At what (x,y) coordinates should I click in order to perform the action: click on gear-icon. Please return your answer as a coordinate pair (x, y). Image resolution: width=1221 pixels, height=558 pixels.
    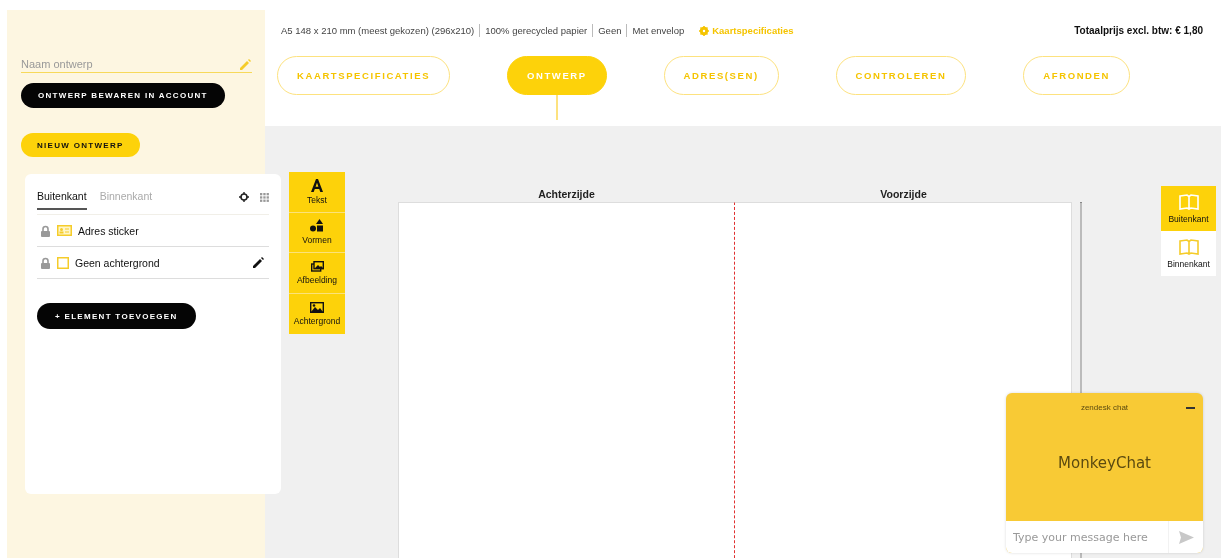
    Looking at the image, I should click on (704, 30).